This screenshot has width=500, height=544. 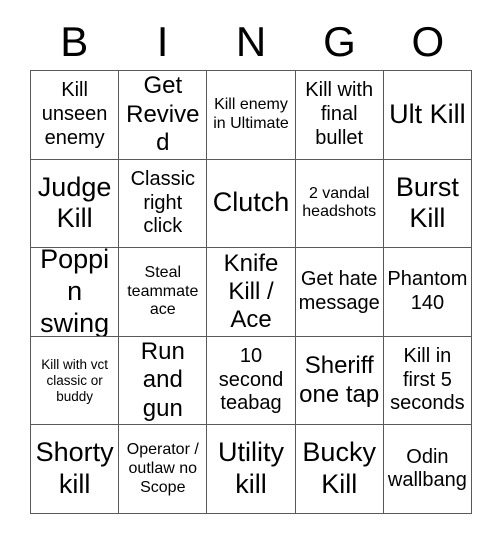 I want to click on bingo-cell: Classic right click, so click(x=163, y=204).